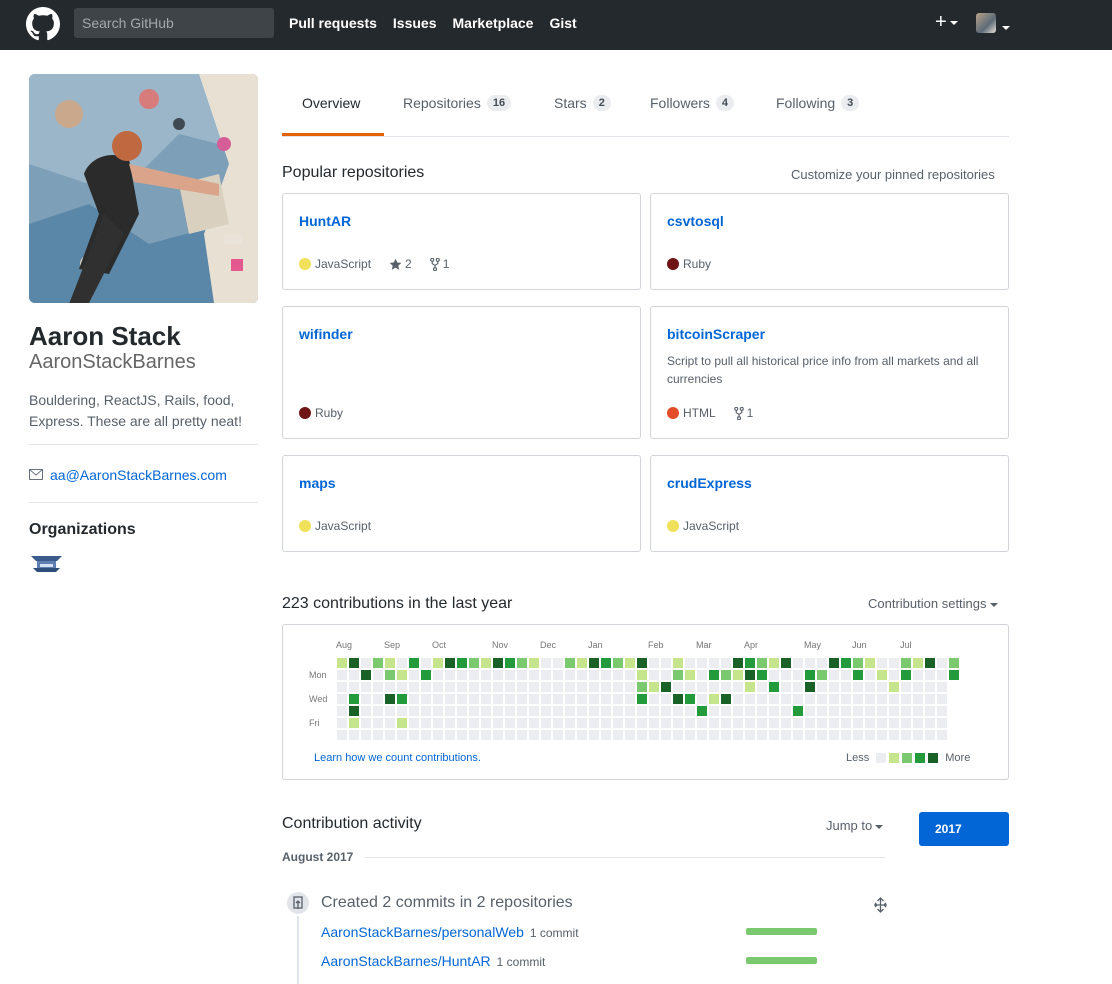 Image resolution: width=1112 pixels, height=984 pixels. I want to click on jump-to-dropdown: Jump to, so click(855, 825).